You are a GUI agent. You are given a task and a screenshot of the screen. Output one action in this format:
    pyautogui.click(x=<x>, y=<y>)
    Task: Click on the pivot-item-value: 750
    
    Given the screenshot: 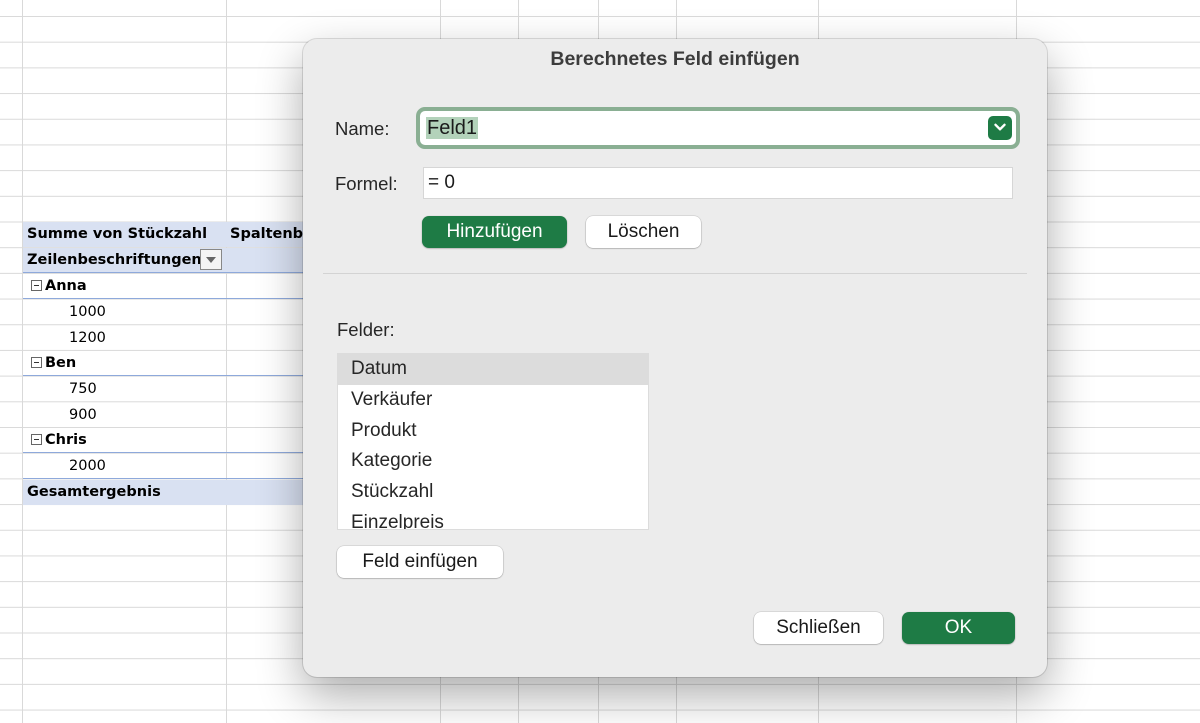 What is the action you would take?
    pyautogui.click(x=83, y=389)
    